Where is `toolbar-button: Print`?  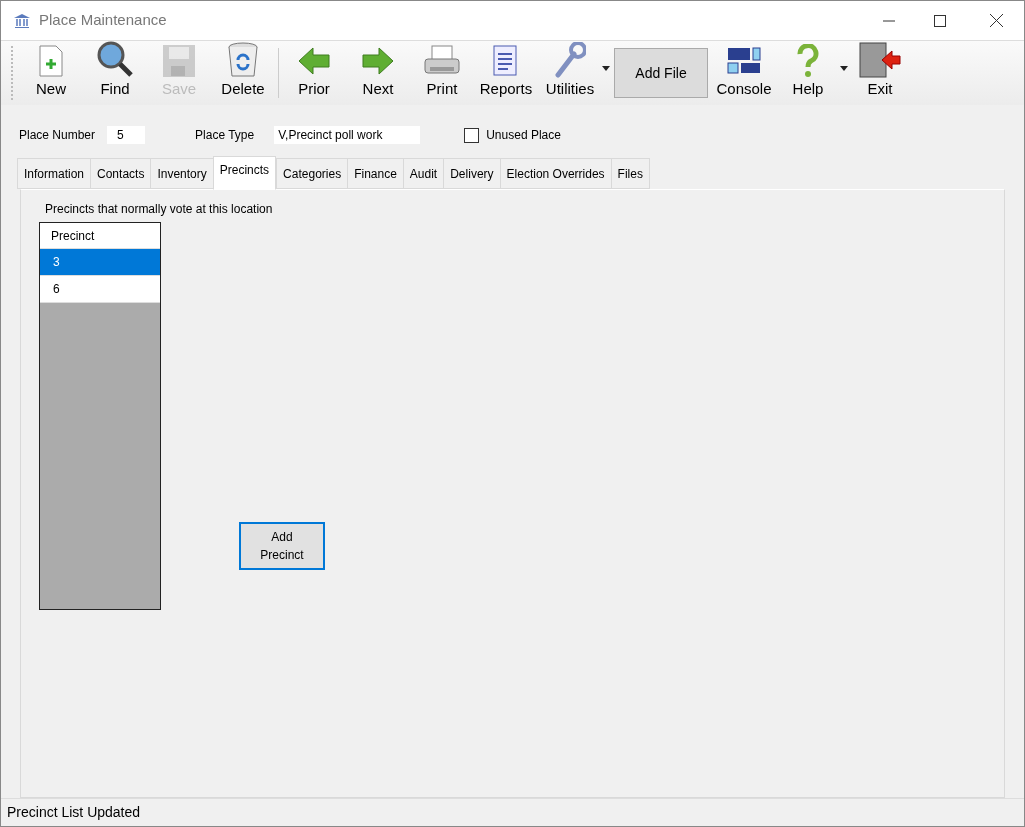 toolbar-button: Print is located at coordinates (442, 73).